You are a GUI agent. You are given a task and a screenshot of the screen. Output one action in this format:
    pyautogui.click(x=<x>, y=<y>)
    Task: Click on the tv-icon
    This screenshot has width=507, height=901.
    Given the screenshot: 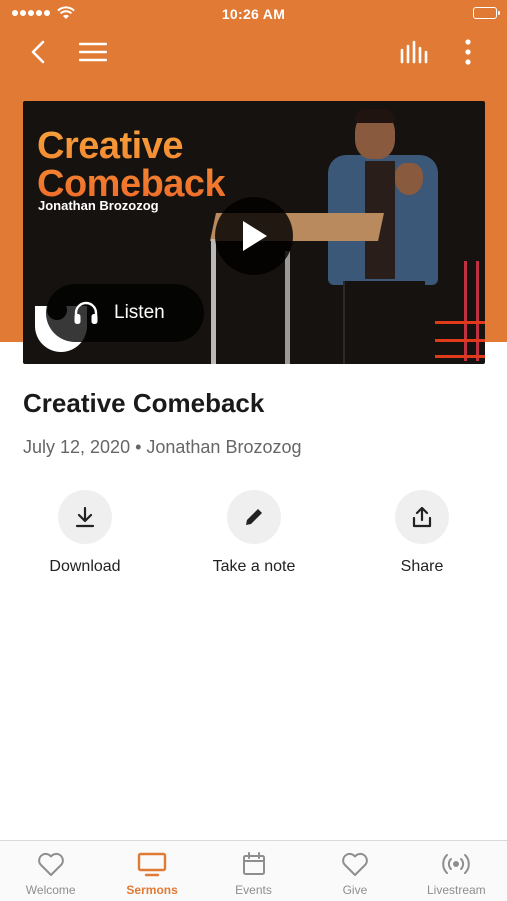 What is the action you would take?
    pyautogui.click(x=152, y=864)
    